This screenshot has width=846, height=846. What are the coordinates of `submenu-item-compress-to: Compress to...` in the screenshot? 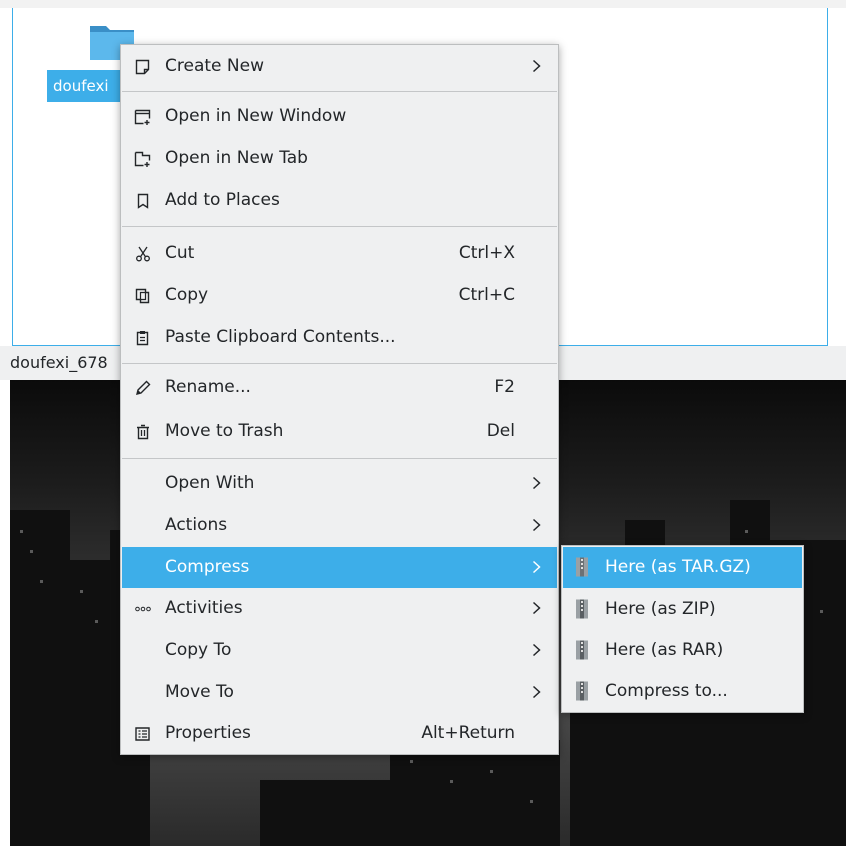 It's located at (682, 691).